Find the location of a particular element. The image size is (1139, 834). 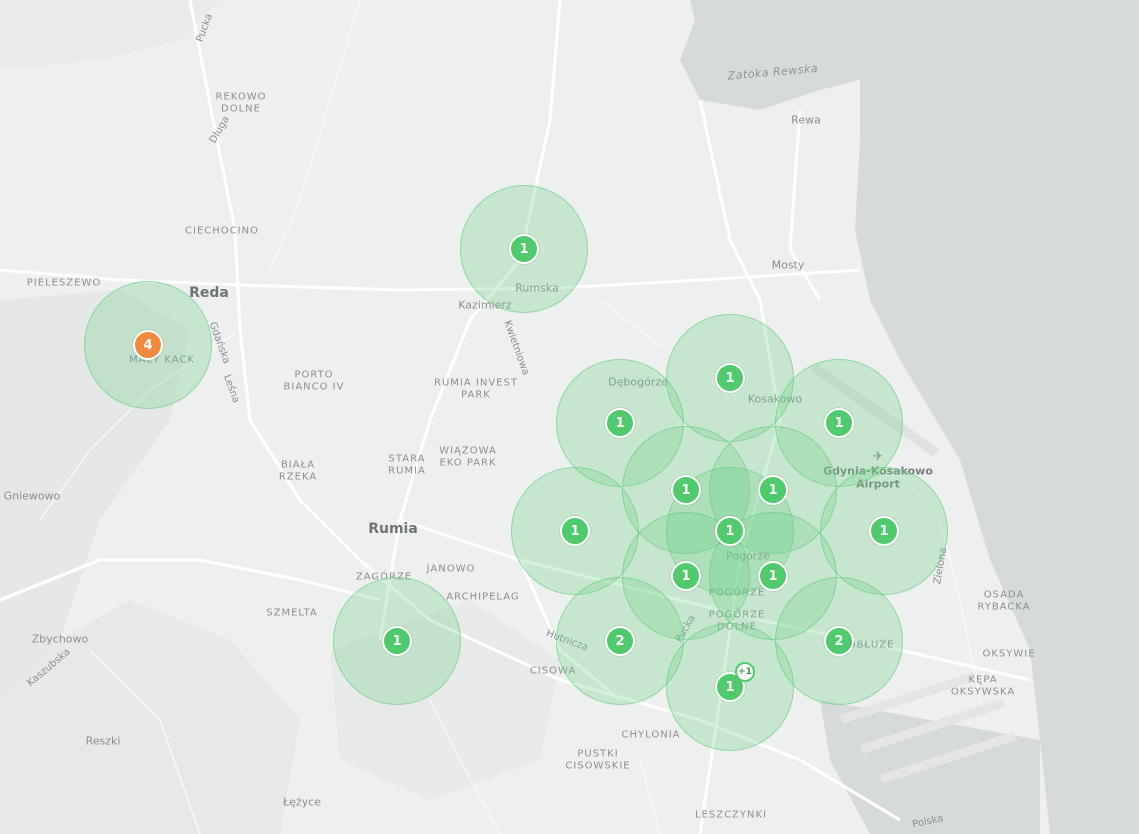

district-label: PORTO BIANCO IV is located at coordinates (314, 381).